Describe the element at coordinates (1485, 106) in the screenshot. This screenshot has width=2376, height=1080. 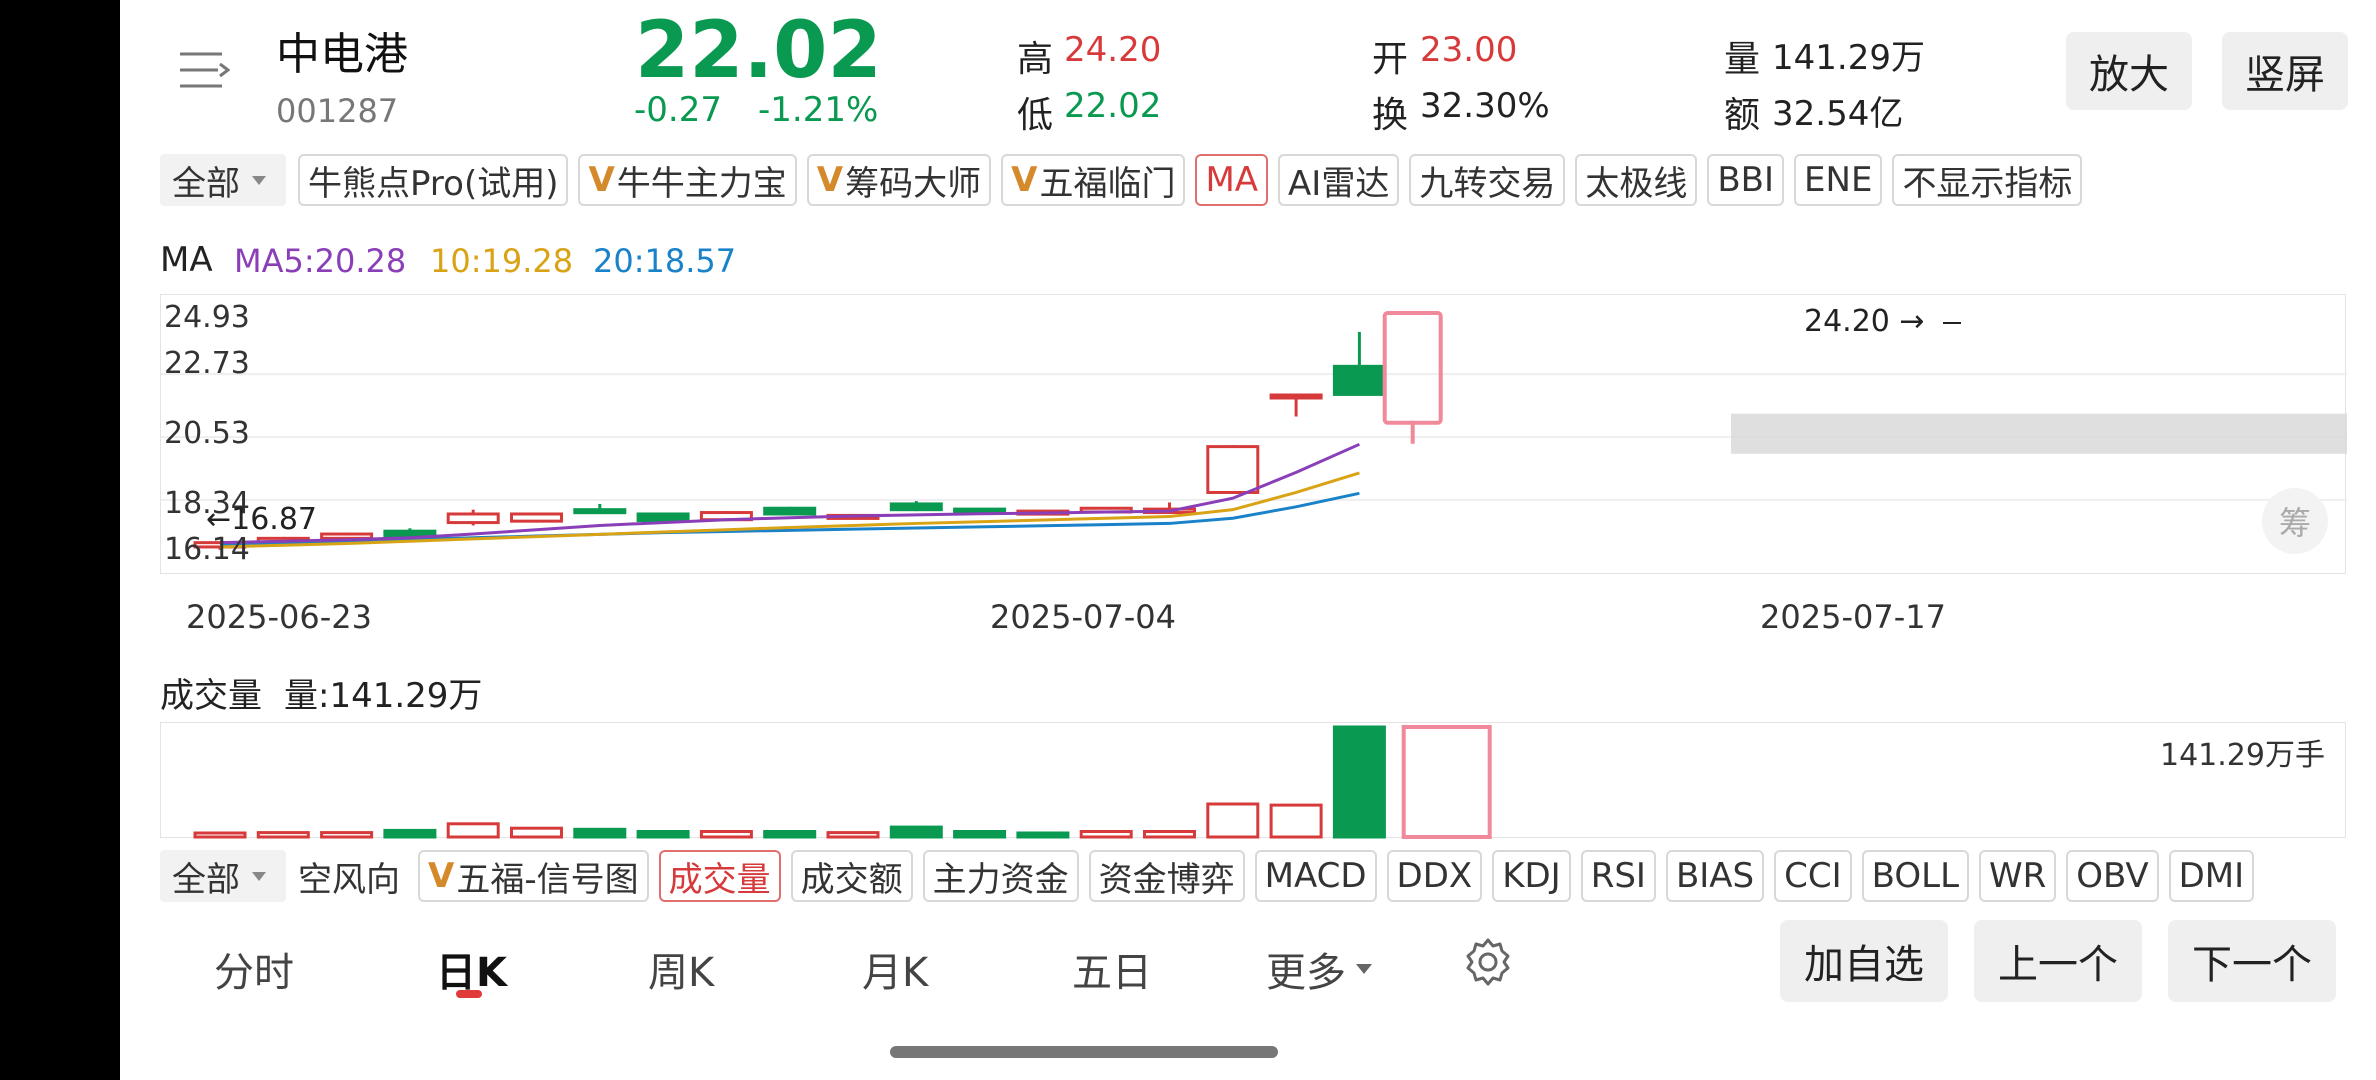
I see `turnover-value: 32.30%` at that location.